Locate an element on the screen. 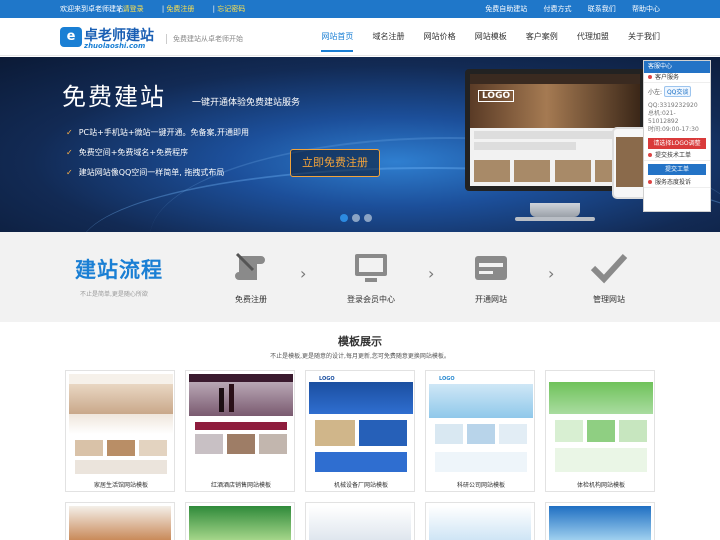  template-name: 家居生活馆网站模板 is located at coordinates (120, 485).